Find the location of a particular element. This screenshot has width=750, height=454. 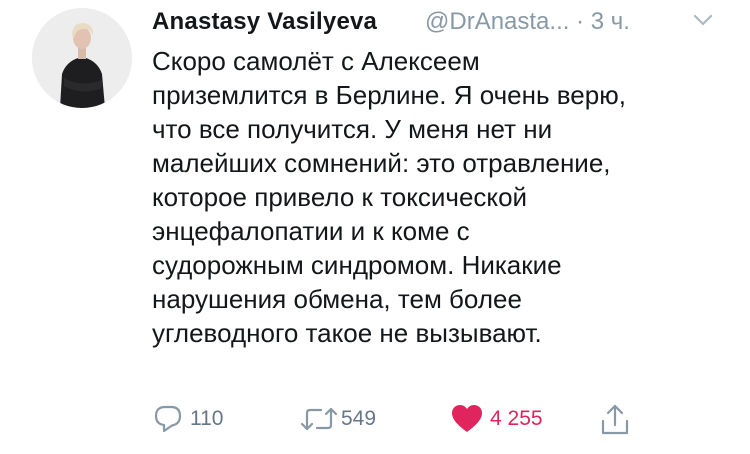

reply-count: 110 is located at coordinates (207, 418).